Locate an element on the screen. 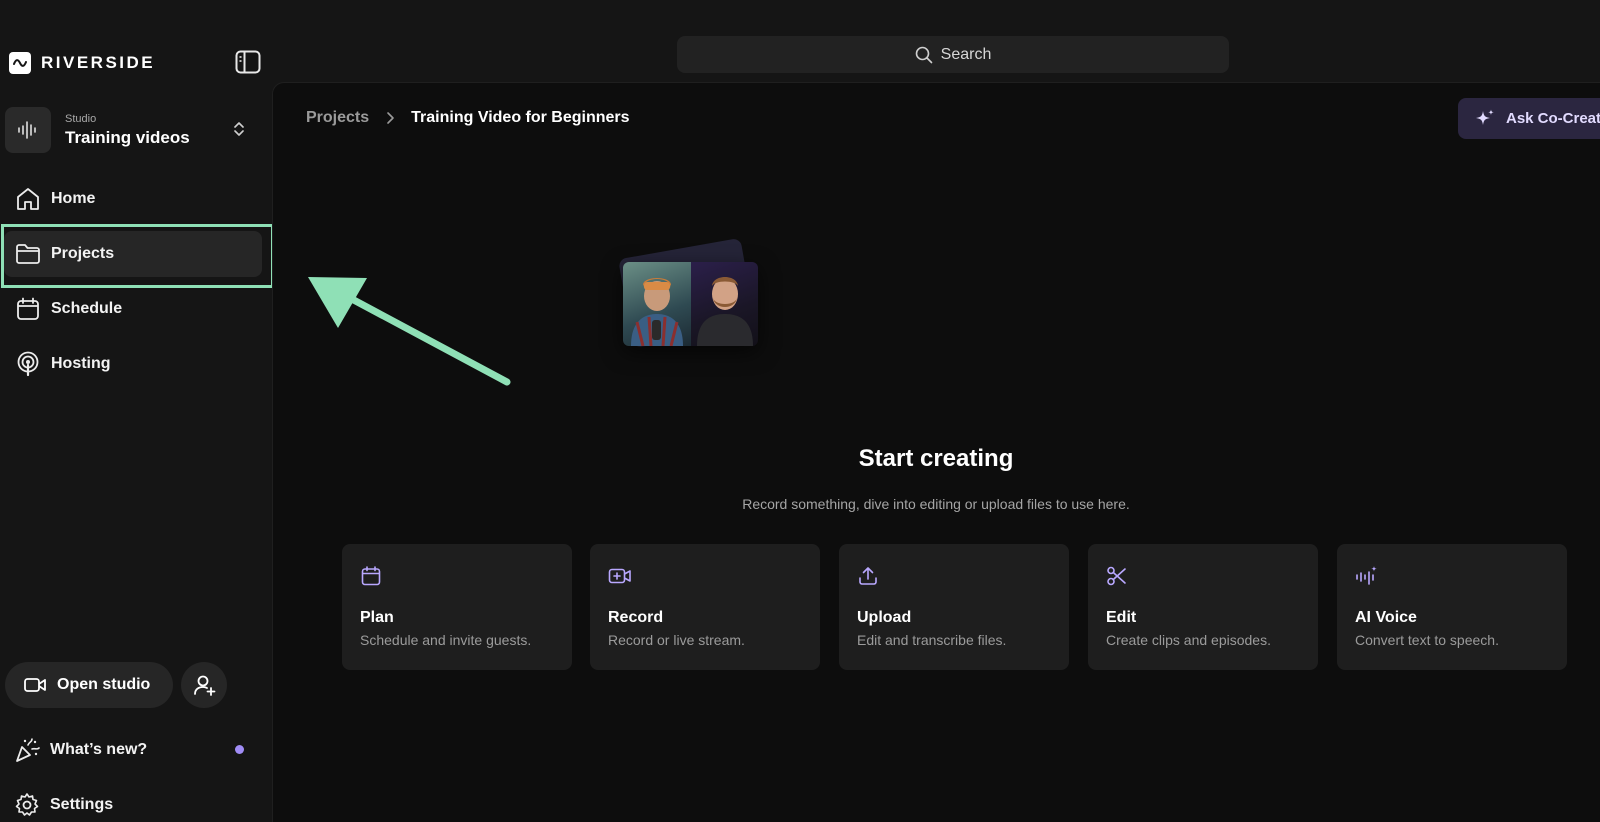 This screenshot has width=1600, height=822. search-icon is located at coordinates (923, 54).